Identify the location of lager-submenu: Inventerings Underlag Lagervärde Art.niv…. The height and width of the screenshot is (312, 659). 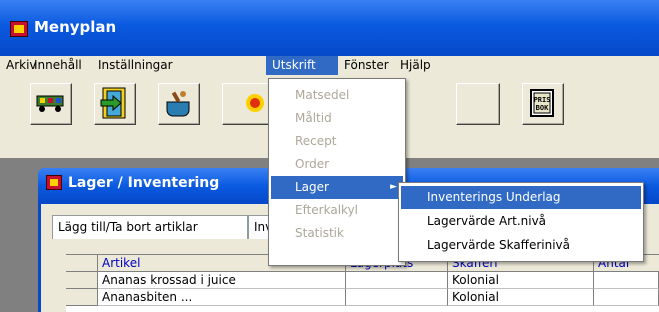
(521, 222).